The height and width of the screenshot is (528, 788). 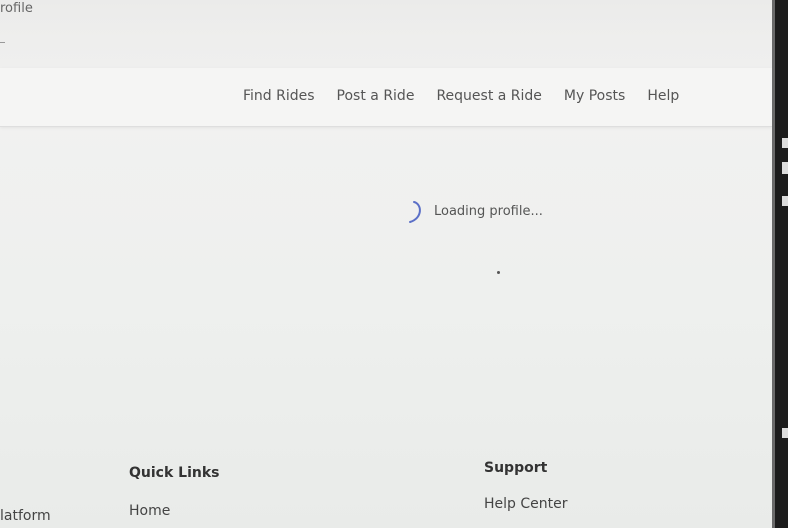 What do you see at coordinates (516, 468) in the screenshot?
I see `footer-heading-support: Support` at bounding box center [516, 468].